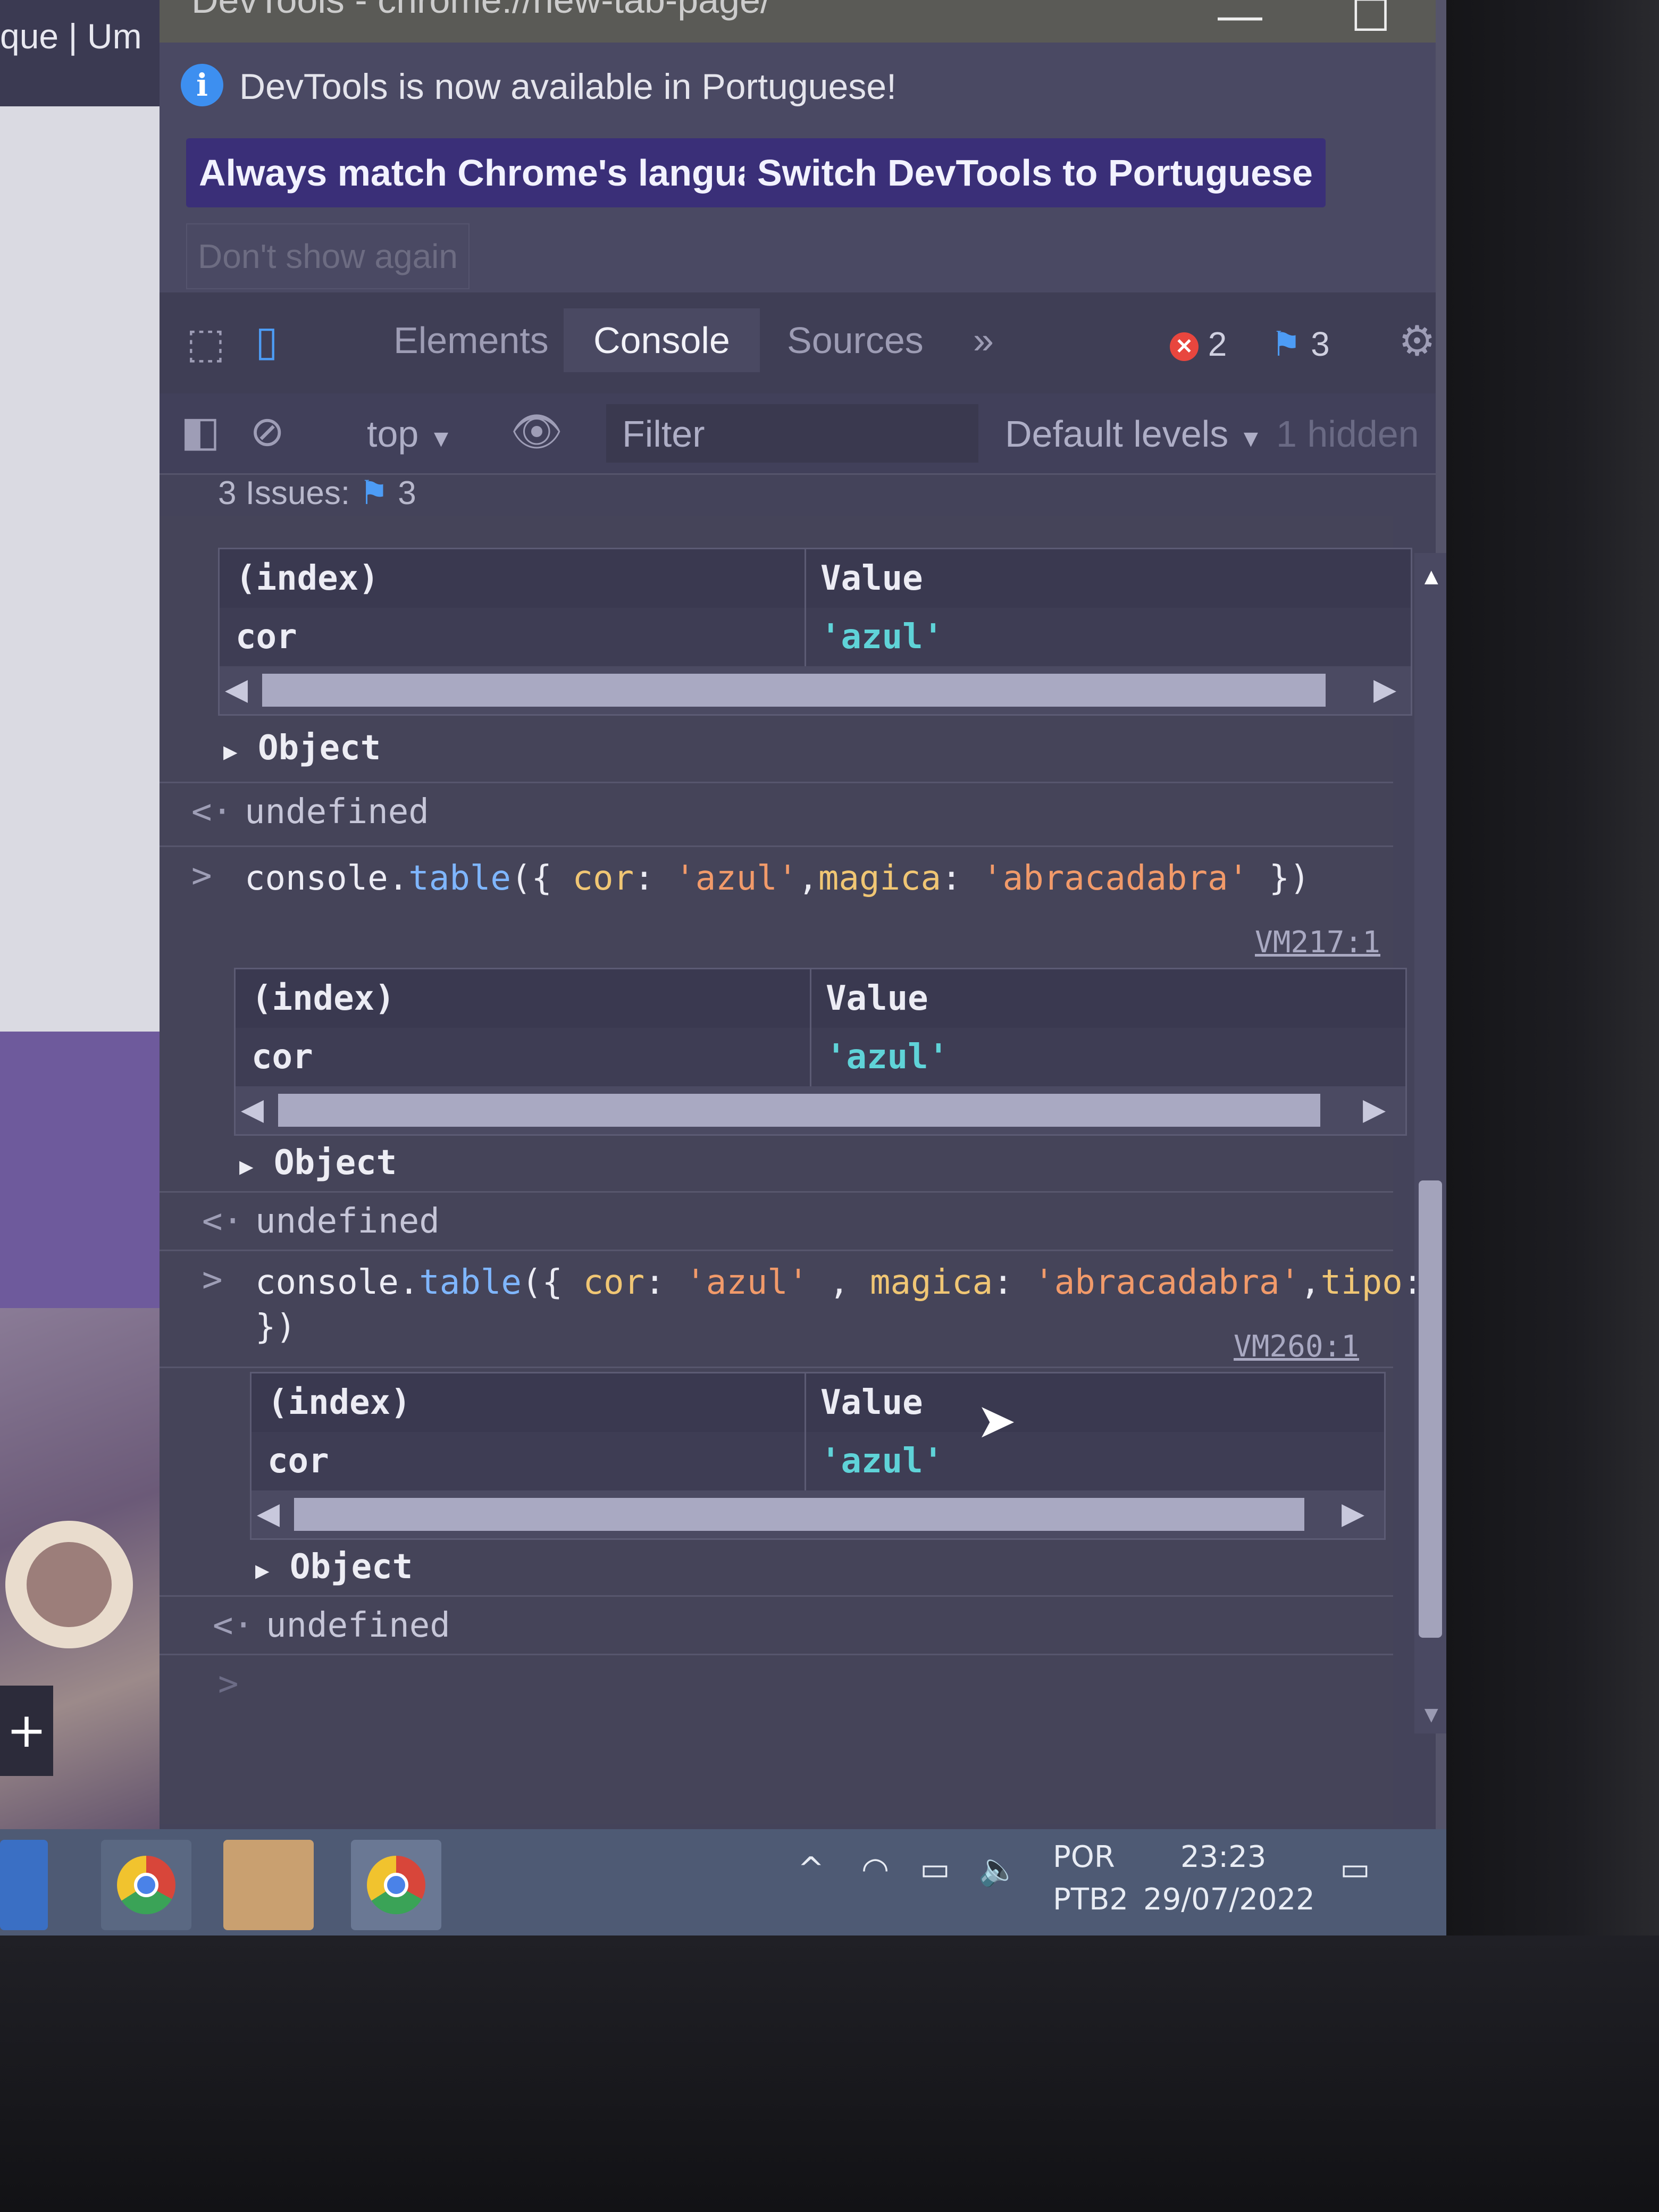 The width and height of the screenshot is (1659, 2212). Describe the element at coordinates (80, 53) in the screenshot. I see `background-tab: que | Um` at that location.